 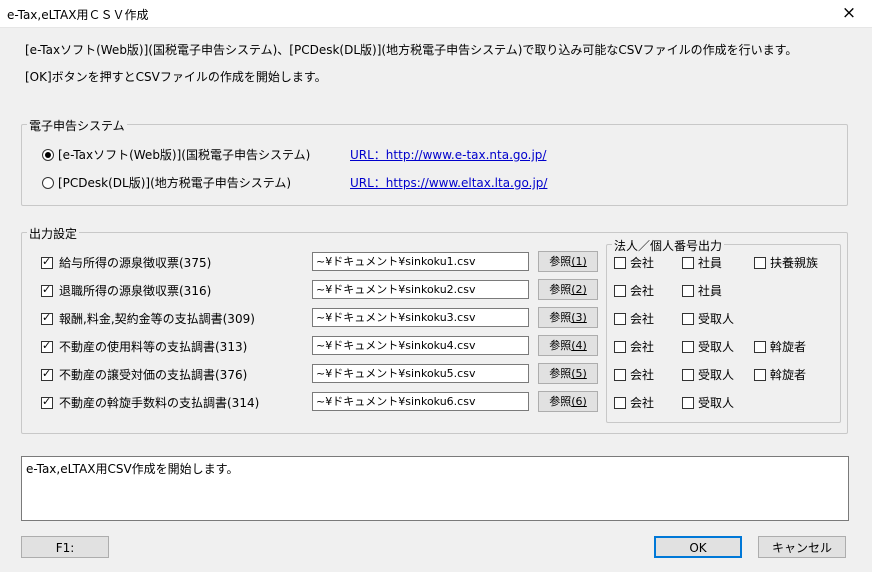 I want to click on radio-eltax: [PCDesk(DL版)](地方税電子申告システム), so click(x=166, y=182).